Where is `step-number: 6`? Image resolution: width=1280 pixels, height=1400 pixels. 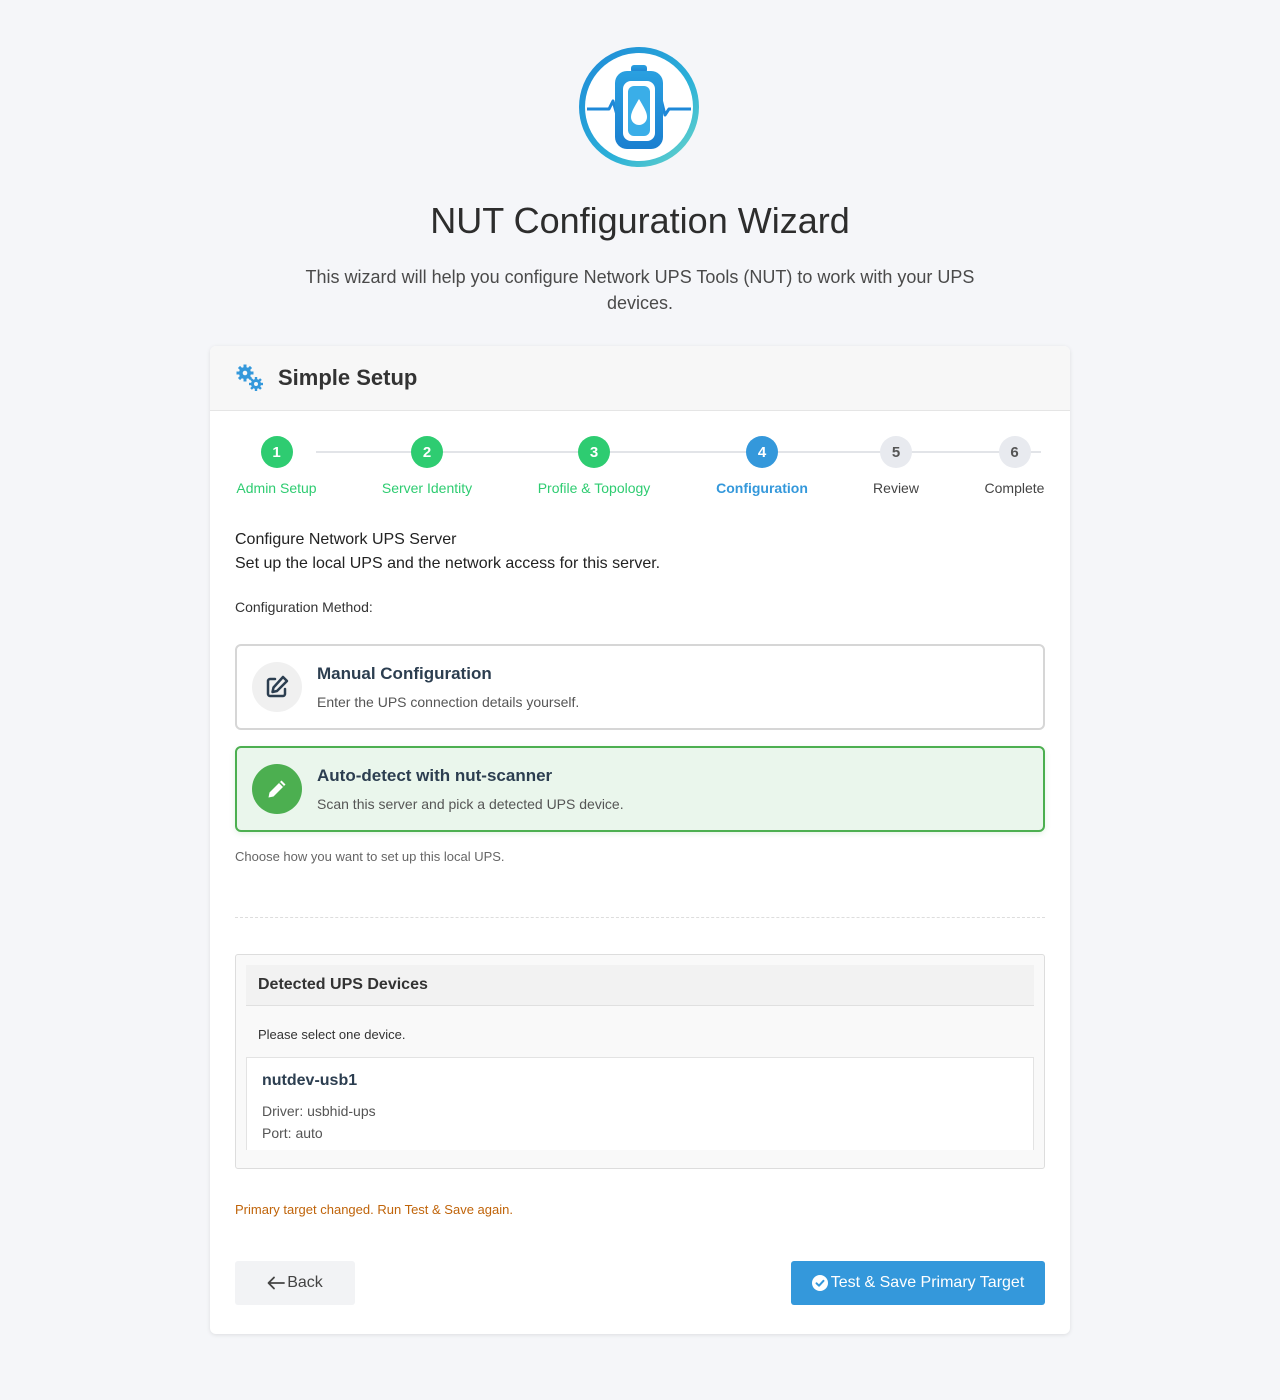 step-number: 6 is located at coordinates (1014, 452).